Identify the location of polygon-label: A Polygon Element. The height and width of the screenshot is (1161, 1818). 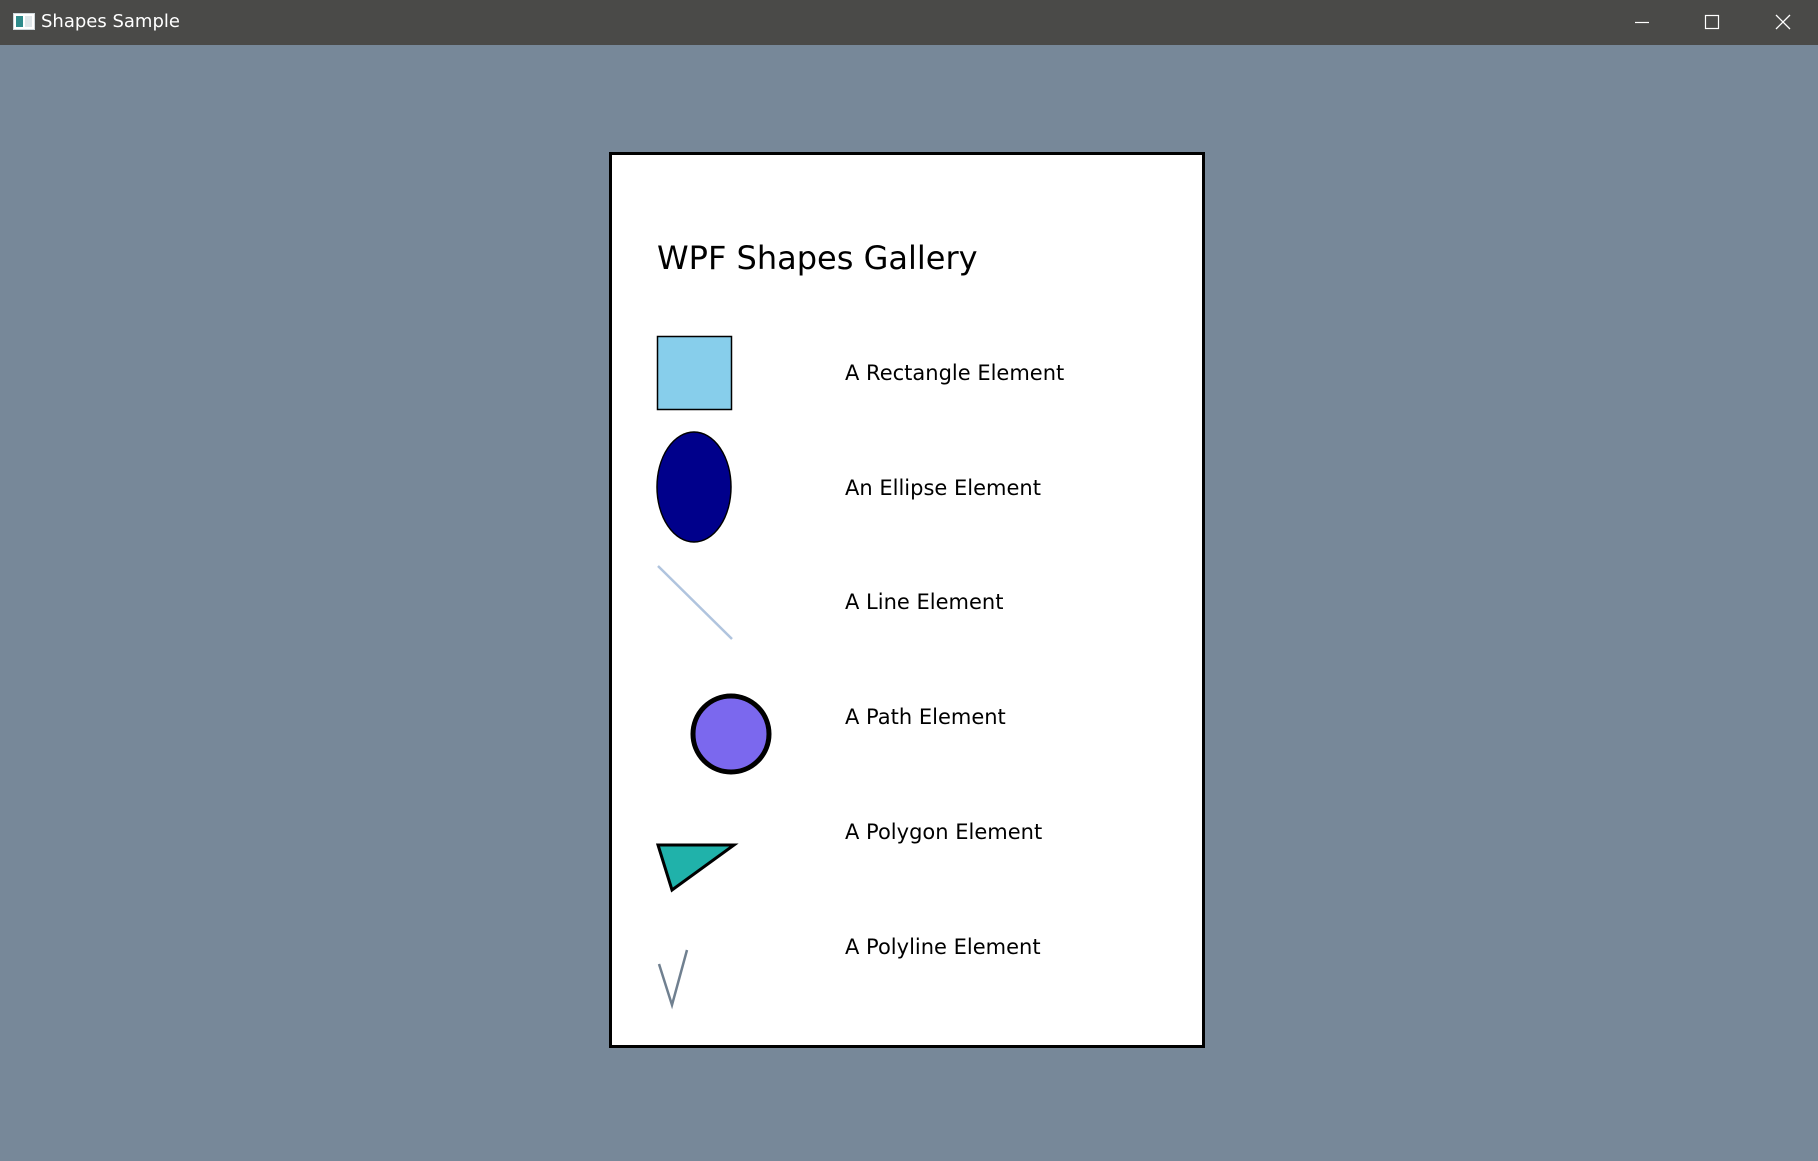
(944, 832).